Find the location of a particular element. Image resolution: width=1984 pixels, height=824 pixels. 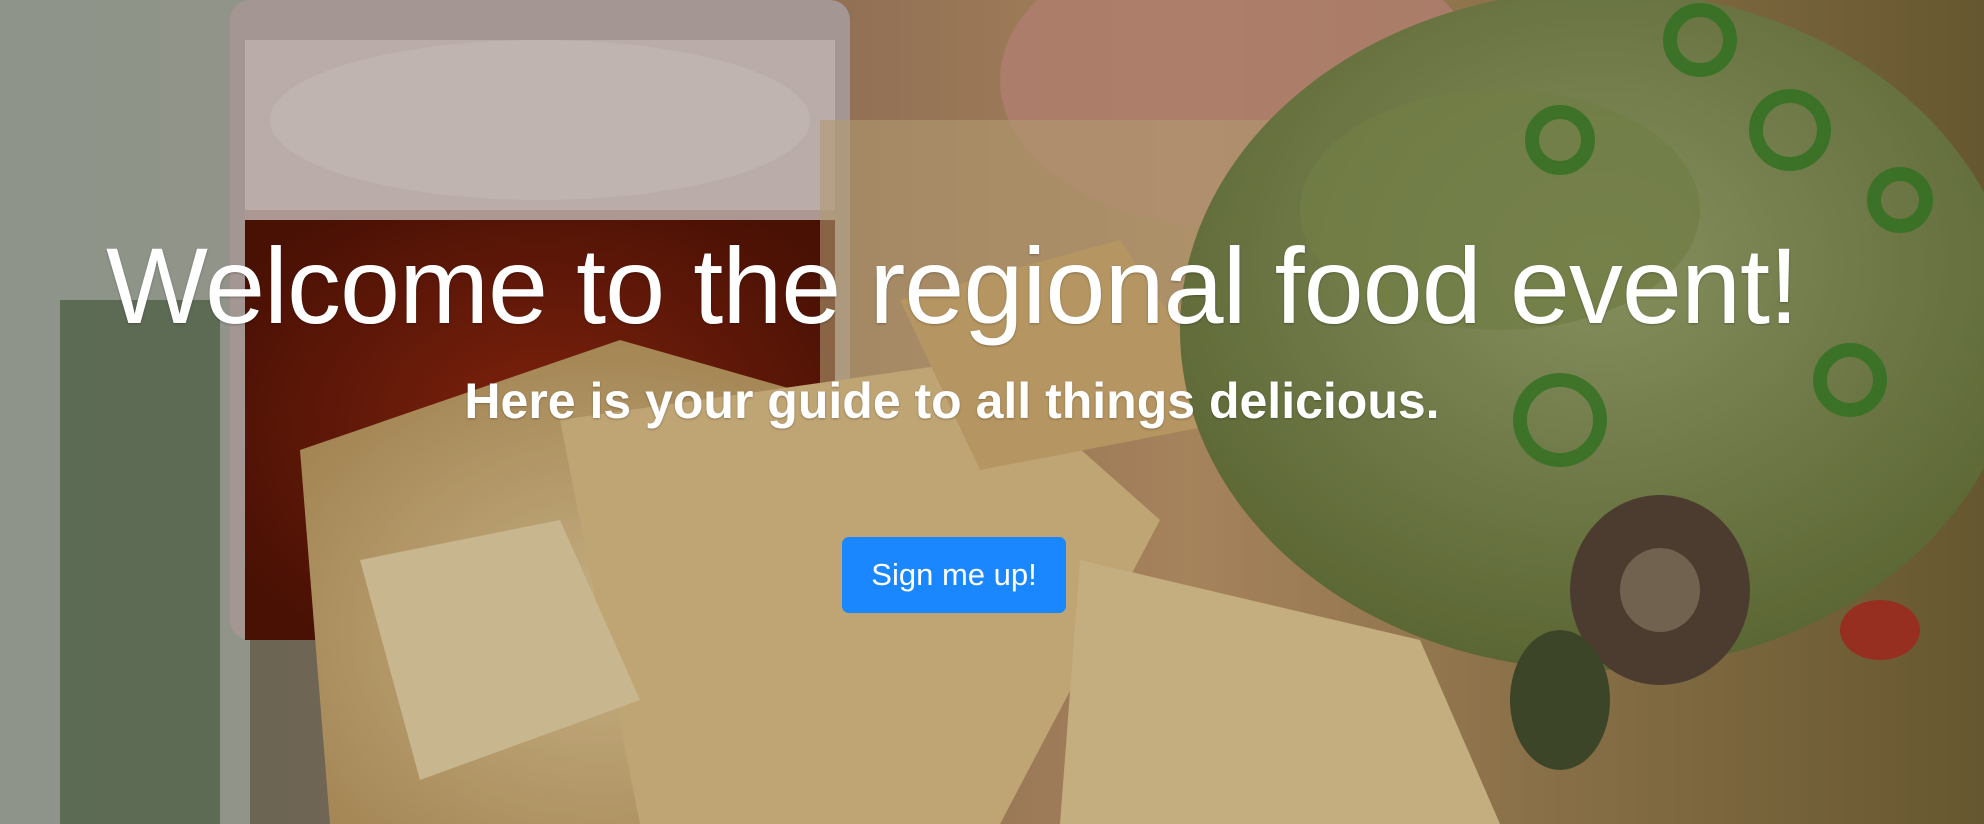

hero-headline: Welcome to the regional food event! is located at coordinates (952, 285).